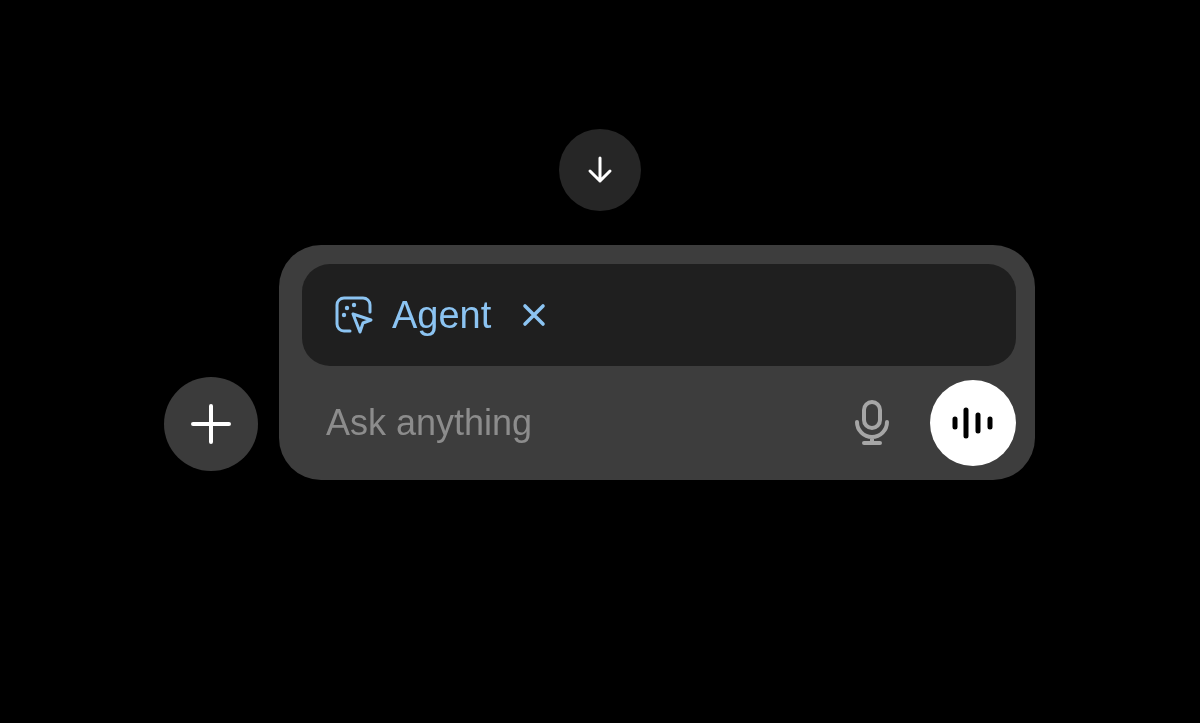 Image resolution: width=1200 pixels, height=723 pixels. Describe the element at coordinates (576, 423) in the screenshot. I see `prompt-field: Ask anything` at that location.